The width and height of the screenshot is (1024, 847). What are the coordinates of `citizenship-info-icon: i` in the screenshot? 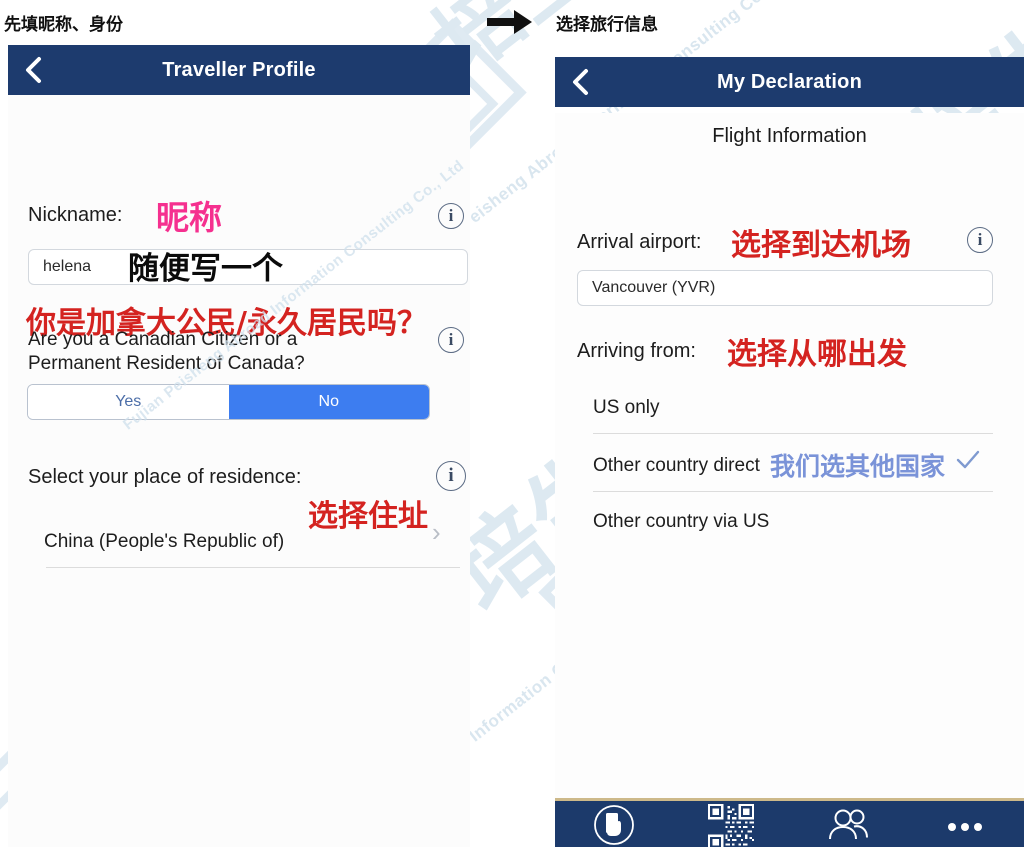 It's located at (451, 340).